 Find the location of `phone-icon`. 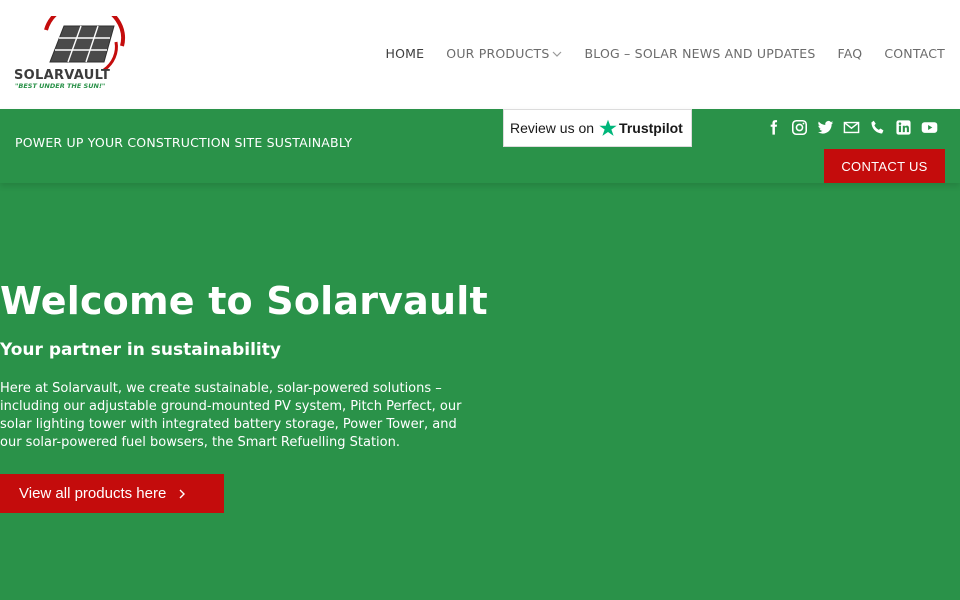

phone-icon is located at coordinates (876, 127).